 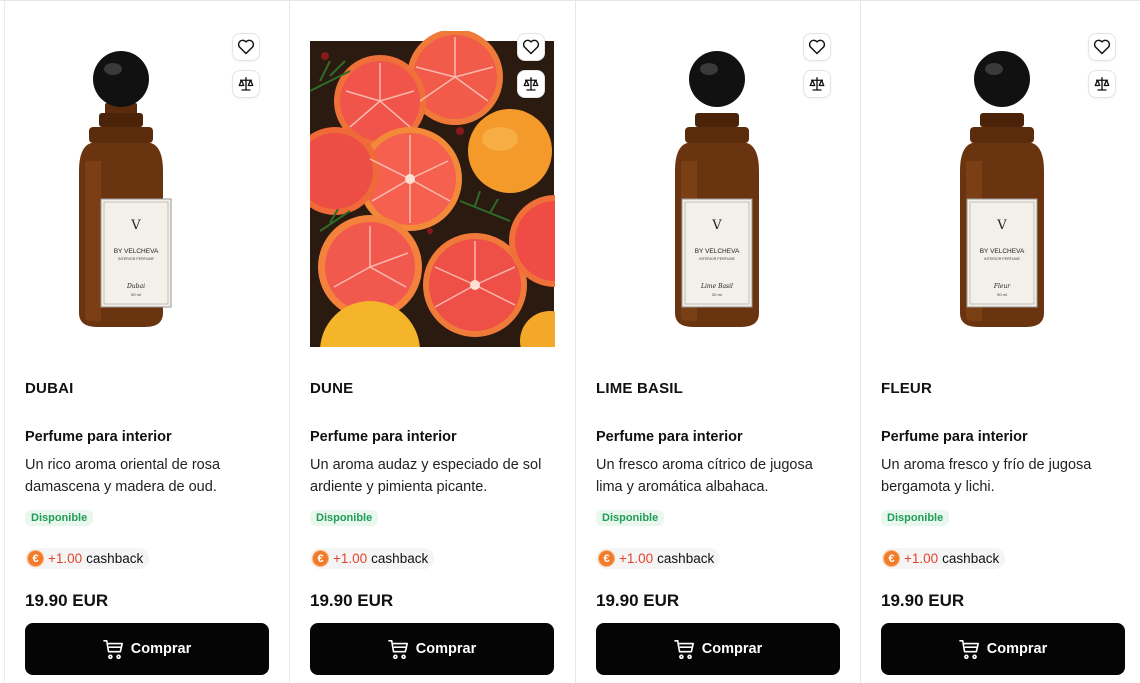 What do you see at coordinates (906, 388) in the screenshot?
I see `product-title: FLEUR` at bounding box center [906, 388].